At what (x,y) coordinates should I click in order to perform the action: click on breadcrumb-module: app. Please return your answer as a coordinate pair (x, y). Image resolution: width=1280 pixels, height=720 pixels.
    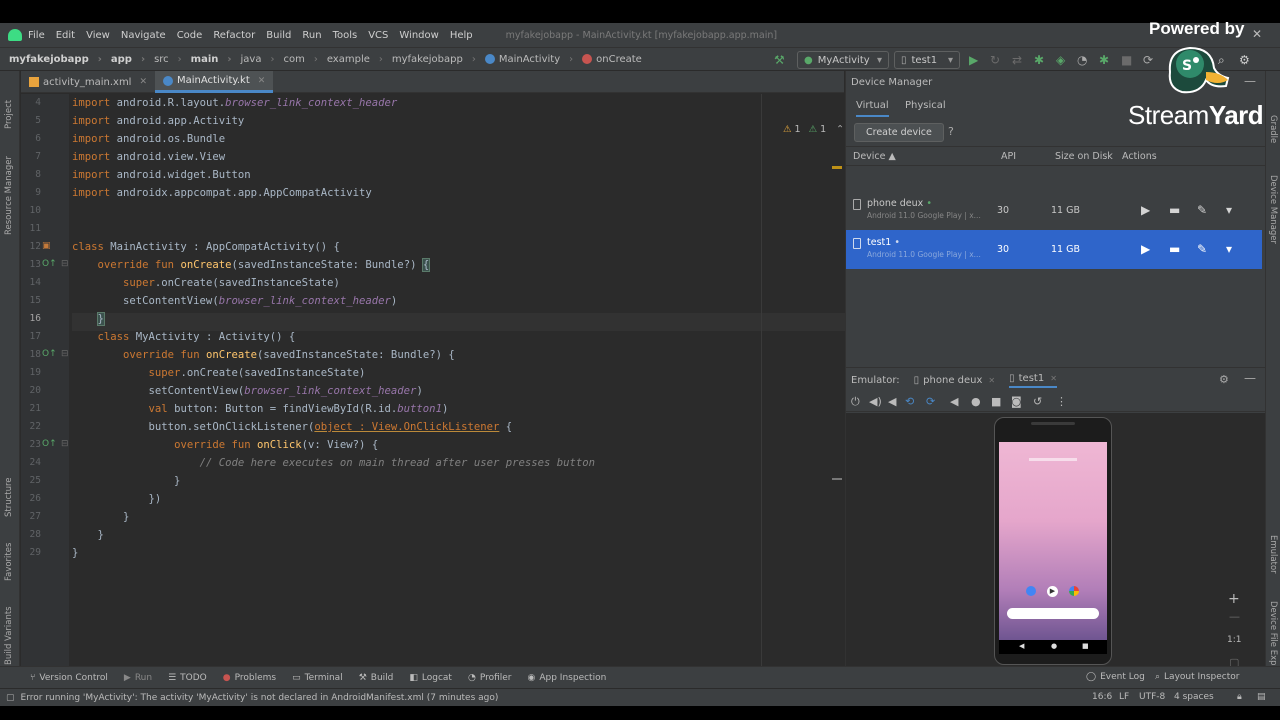
    Looking at the image, I should click on (128, 59).